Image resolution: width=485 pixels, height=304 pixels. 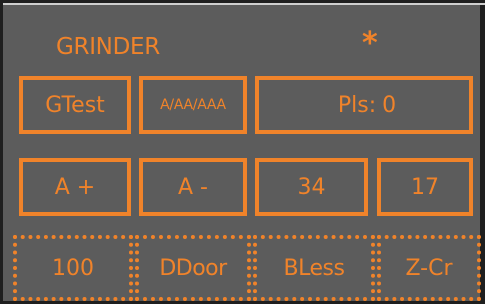 What do you see at coordinates (425, 187) in the screenshot?
I see `value-17-button: 17` at bounding box center [425, 187].